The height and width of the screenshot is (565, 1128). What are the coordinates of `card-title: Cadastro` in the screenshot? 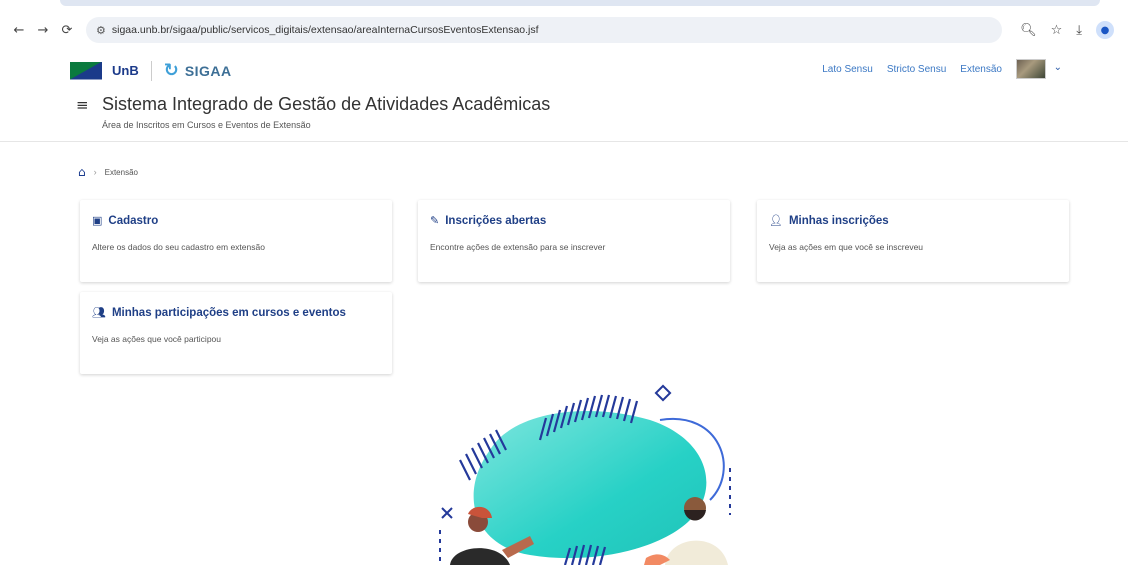 It's located at (133, 220).